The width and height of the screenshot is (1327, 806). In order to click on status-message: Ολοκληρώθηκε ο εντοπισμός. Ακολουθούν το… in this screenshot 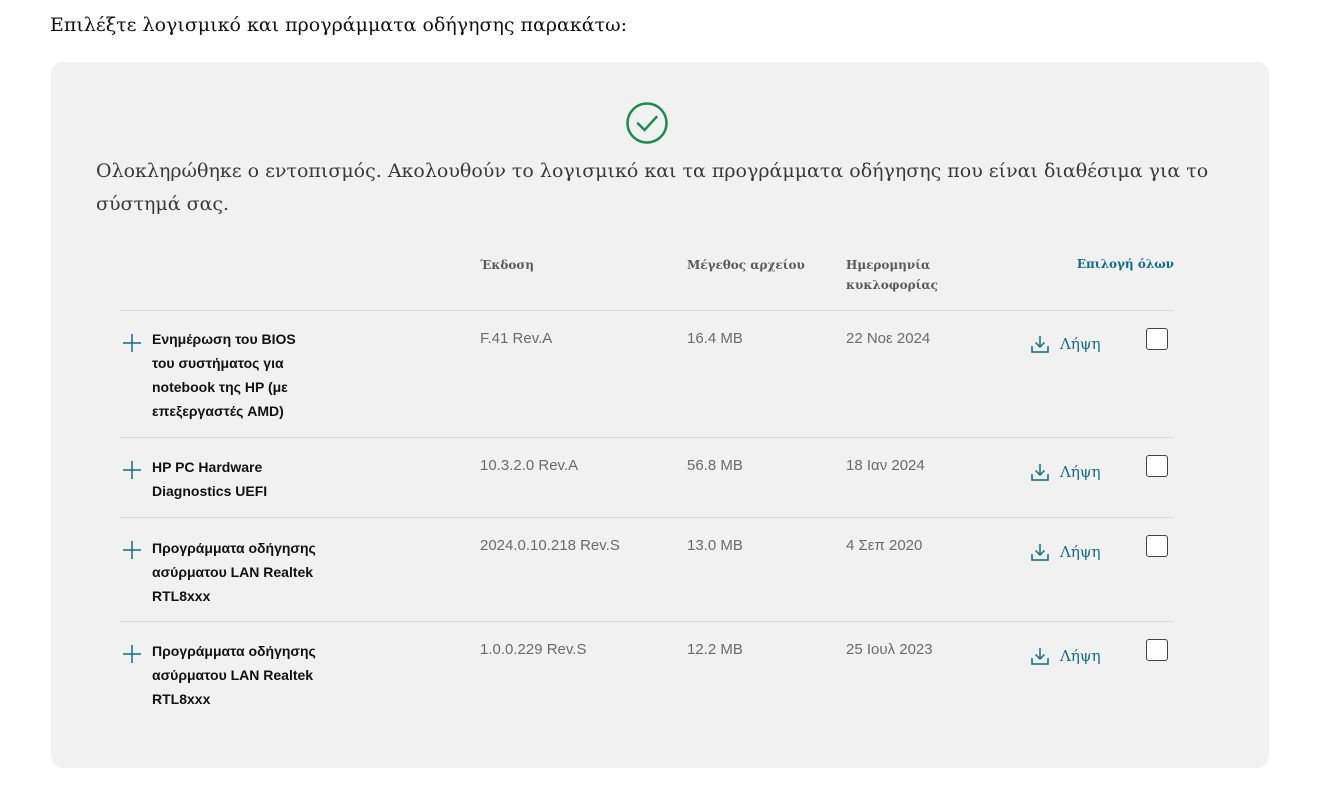, I will do `click(652, 187)`.